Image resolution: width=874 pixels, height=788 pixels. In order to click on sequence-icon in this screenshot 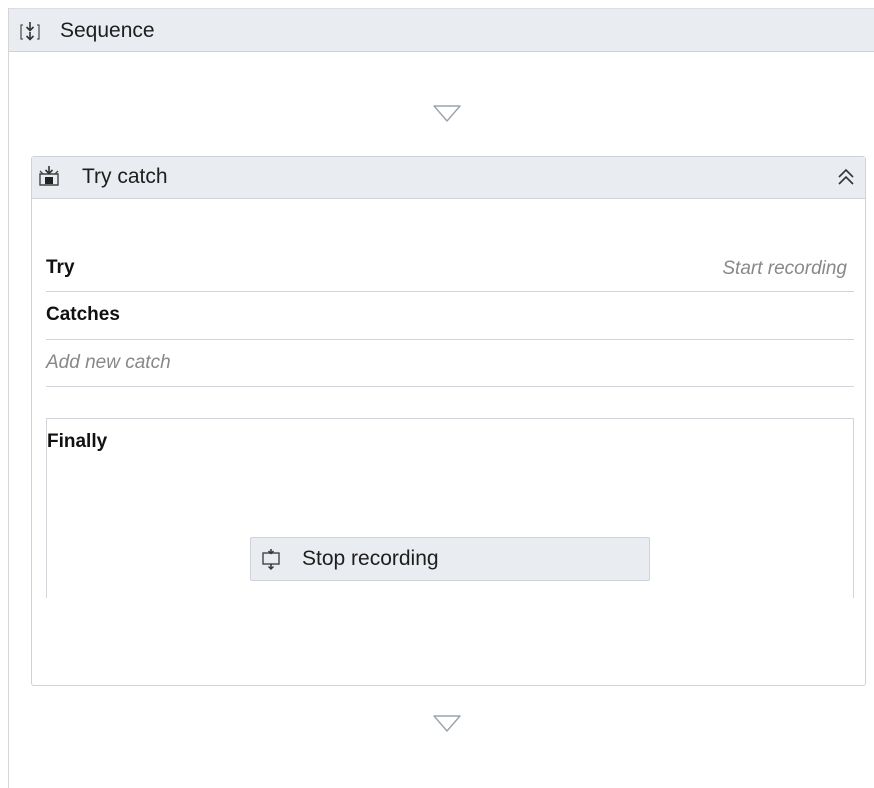, I will do `click(30, 31)`.